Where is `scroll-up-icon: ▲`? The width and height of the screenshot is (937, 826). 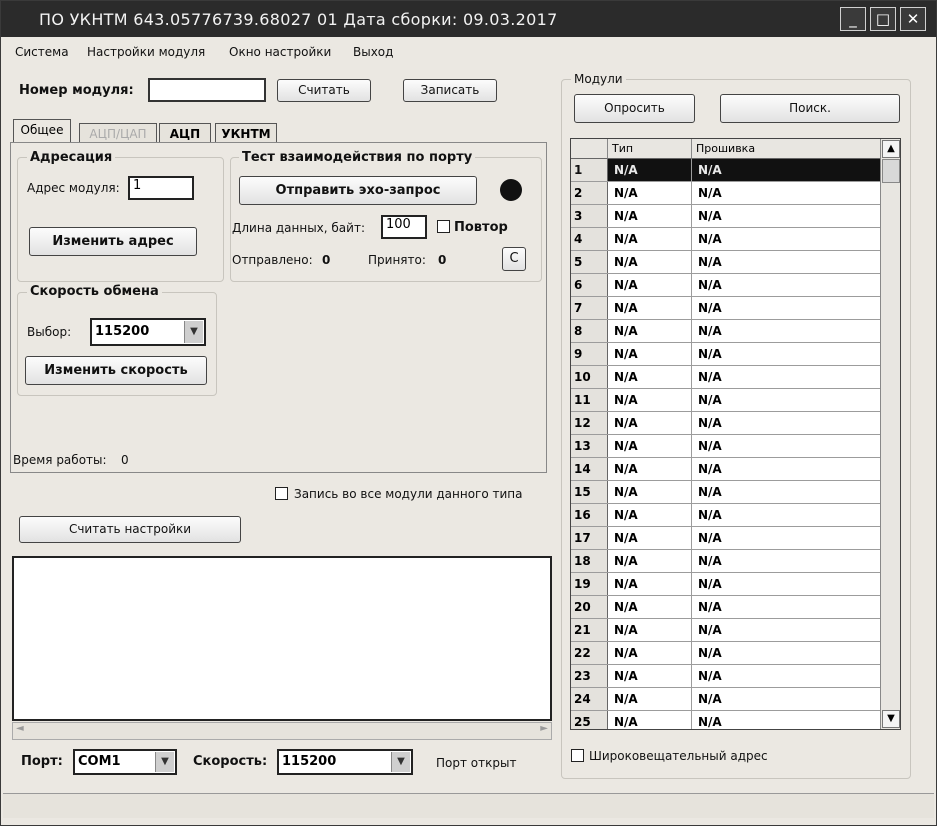 scroll-up-icon: ▲ is located at coordinates (891, 149).